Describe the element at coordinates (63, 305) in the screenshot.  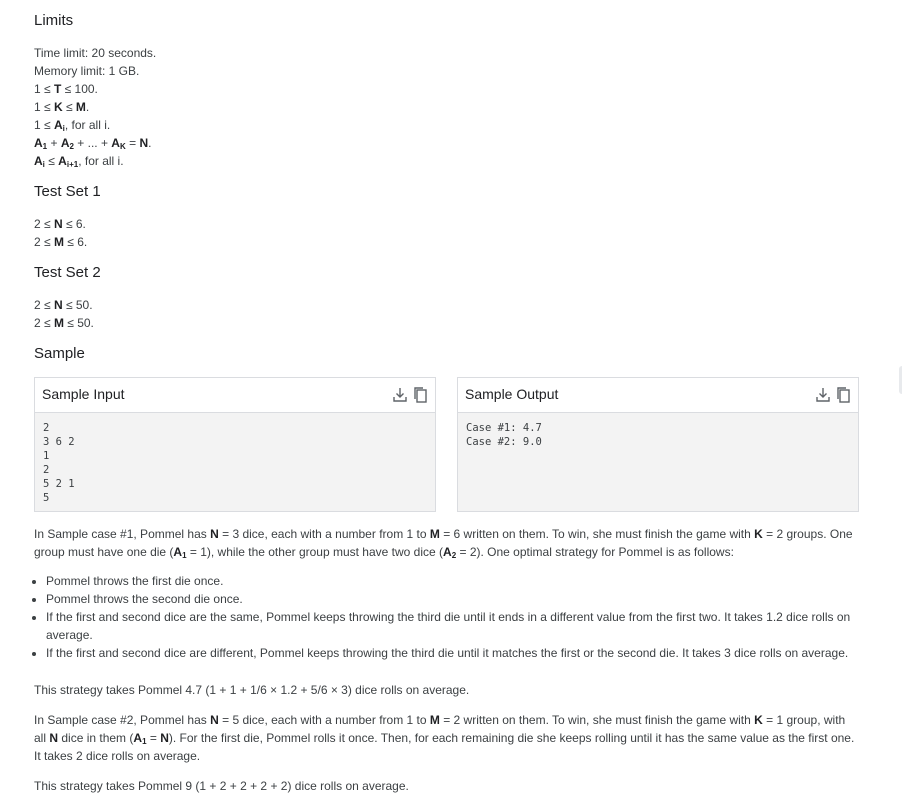
I see `ts2-constraint-n: 2 ≤ N ≤ 50.` at that location.